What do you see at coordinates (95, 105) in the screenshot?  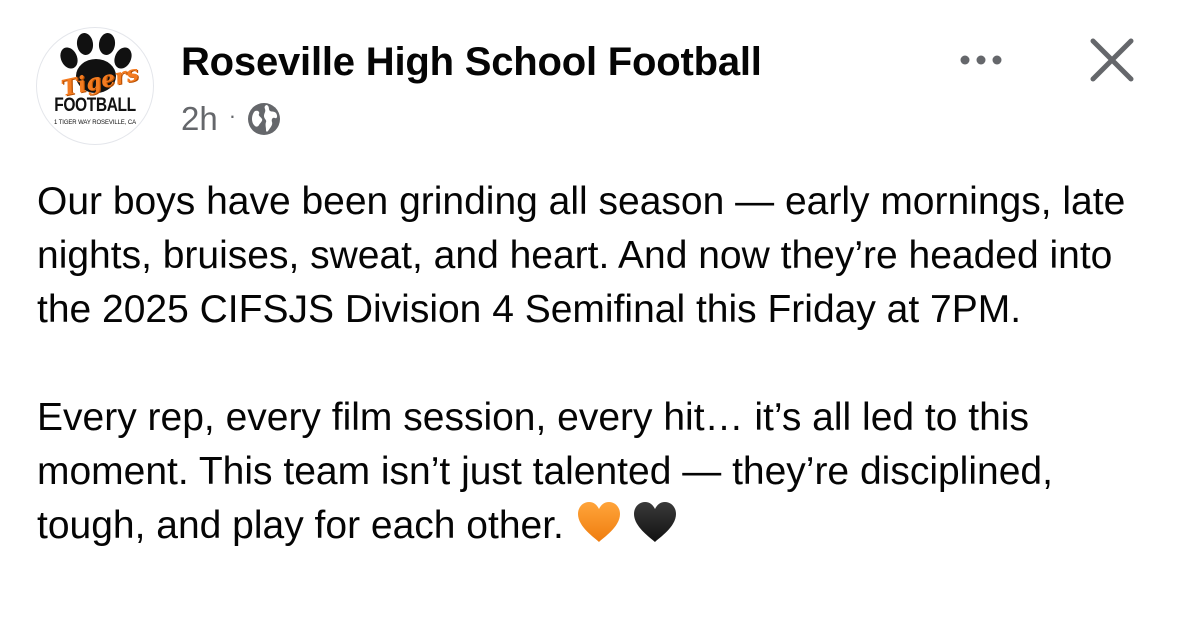 I see `logo-football-text: FOOTBALL` at bounding box center [95, 105].